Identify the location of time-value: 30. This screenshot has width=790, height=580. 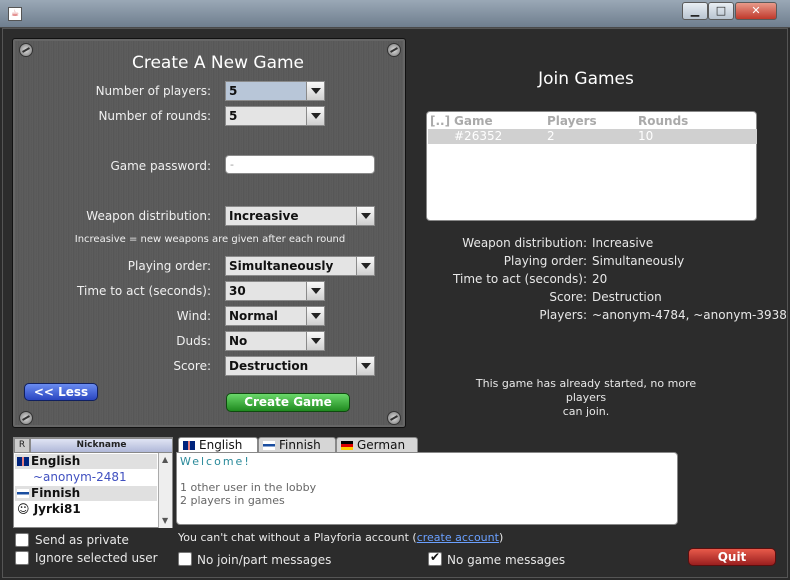
(237, 291).